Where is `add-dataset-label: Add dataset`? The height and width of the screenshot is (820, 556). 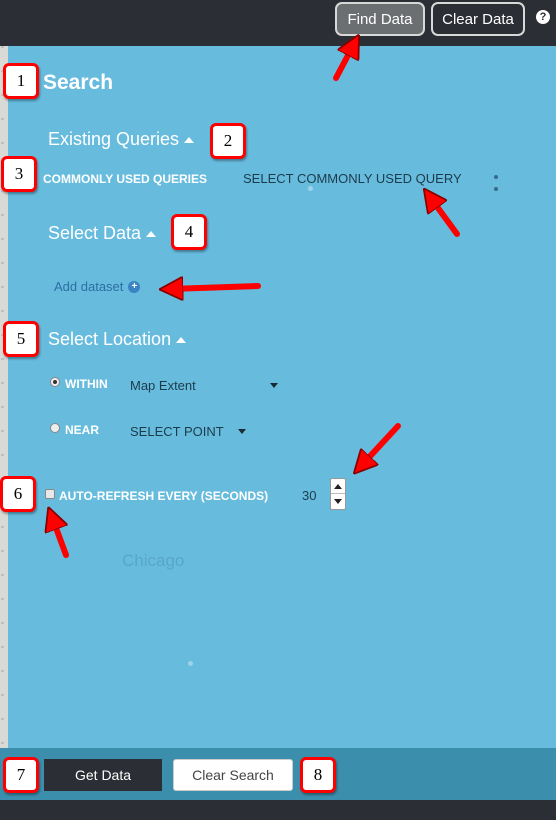 add-dataset-label: Add dataset is located at coordinates (89, 286).